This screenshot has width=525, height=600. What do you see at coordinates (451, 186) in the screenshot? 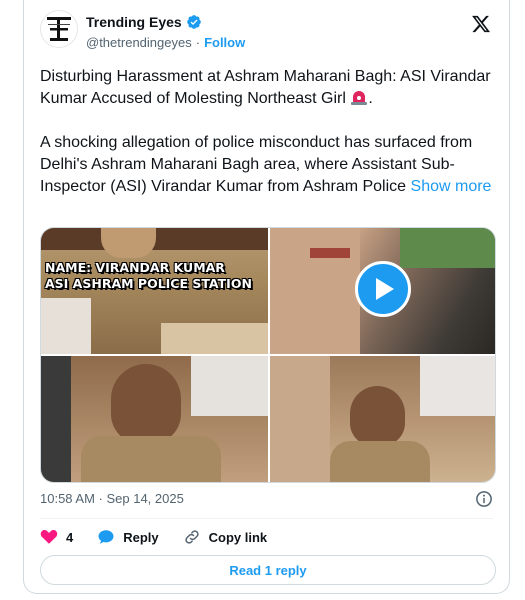
I see `show-more-link: Show more` at bounding box center [451, 186].